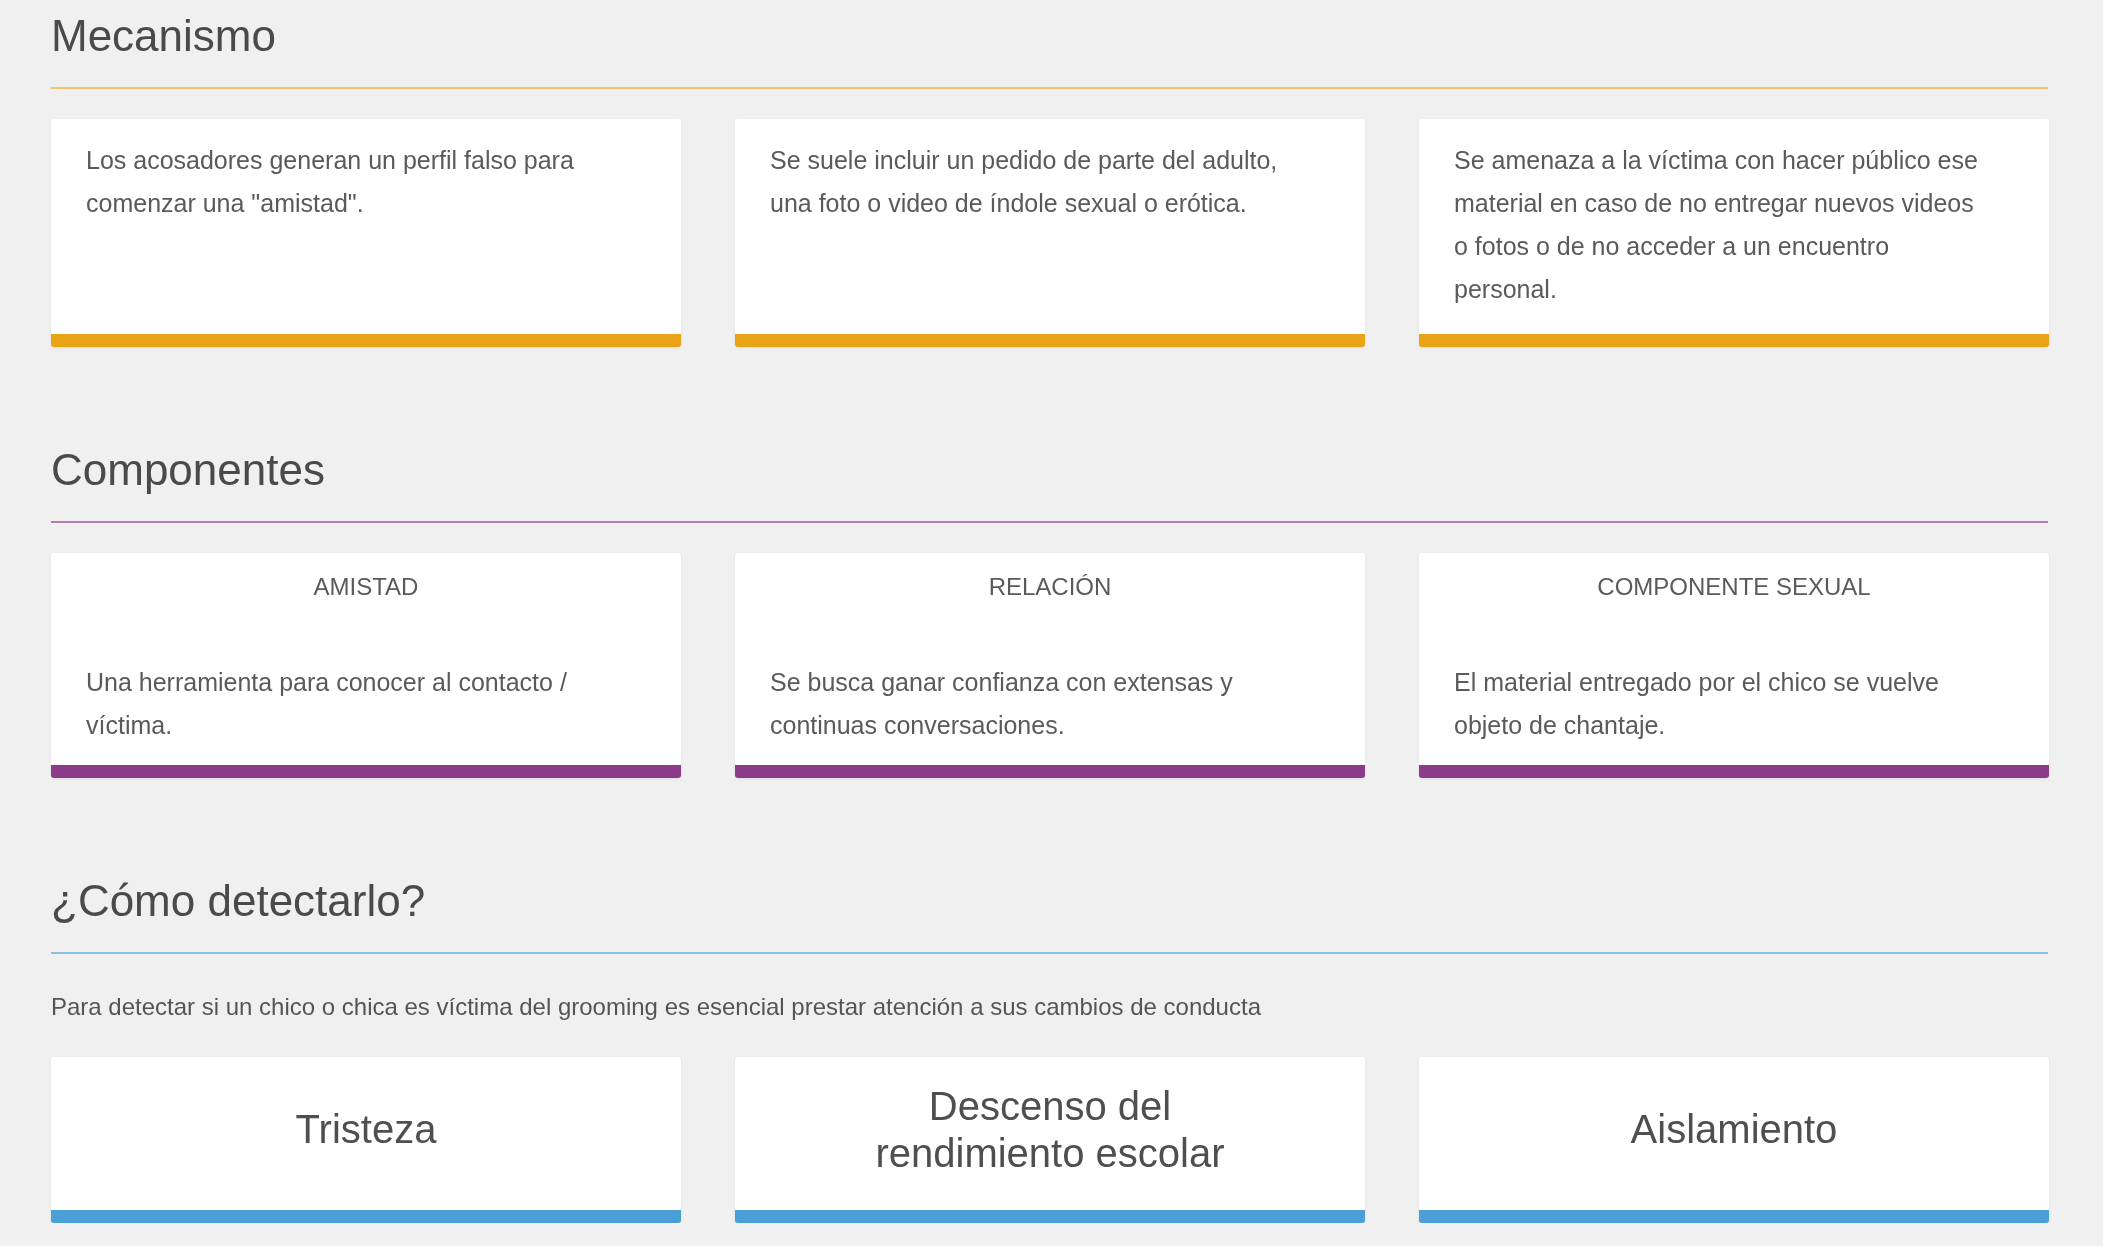 This screenshot has width=2103, height=1246. Describe the element at coordinates (1049, 909) in the screenshot. I see `section-heading: ¿Cómo detectarlo?` at that location.